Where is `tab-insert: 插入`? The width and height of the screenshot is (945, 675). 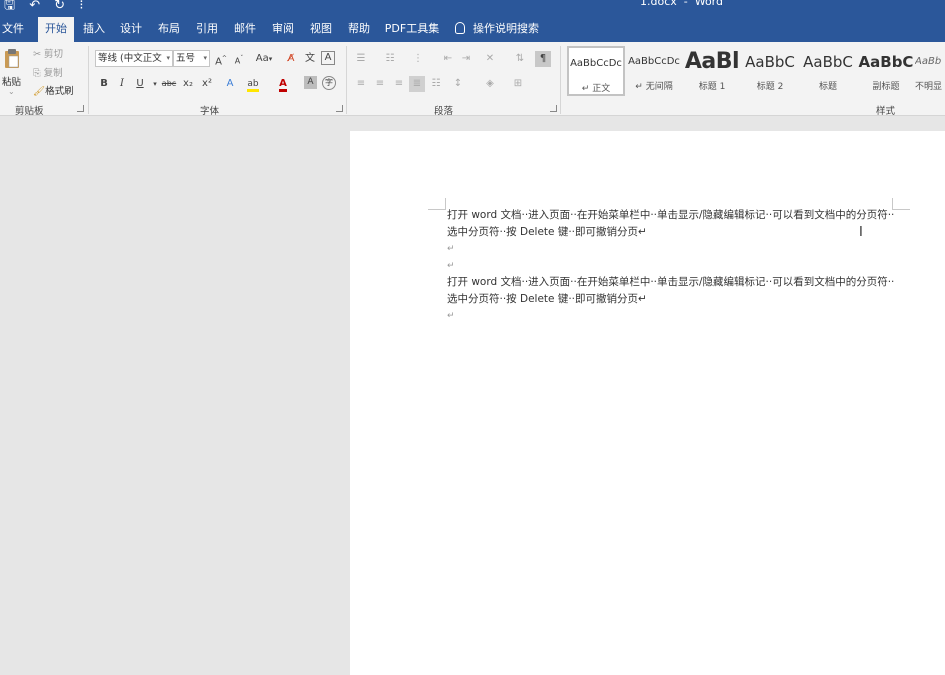
tab-insert: 插入 is located at coordinates (94, 29).